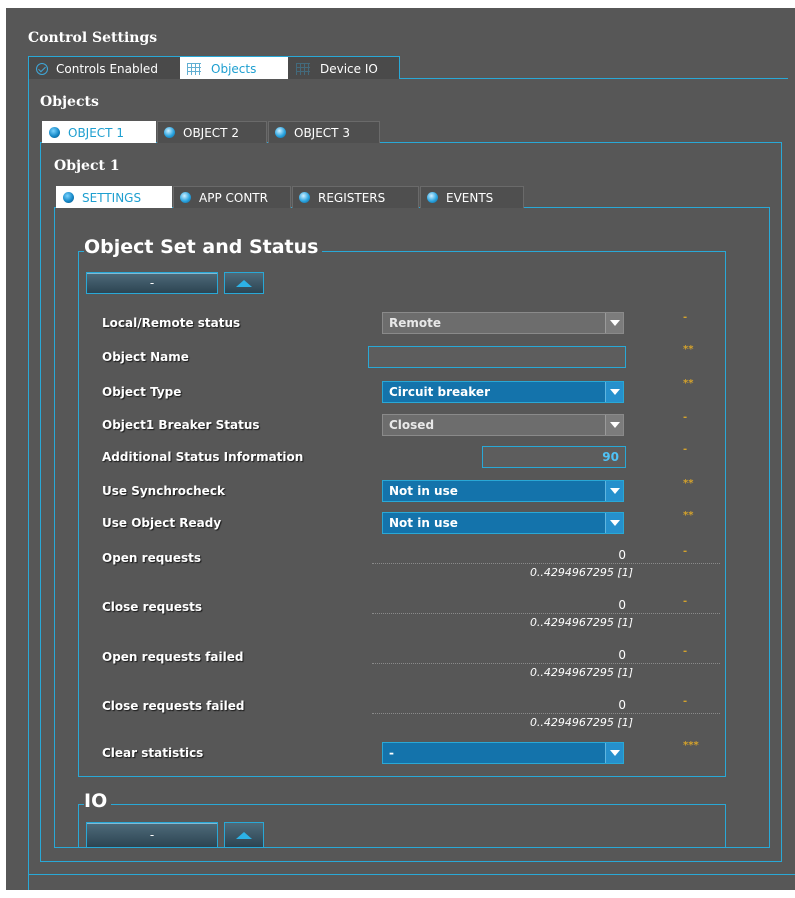 The image size is (795, 898). Describe the element at coordinates (391, 753) in the screenshot. I see `select-value: -` at that location.